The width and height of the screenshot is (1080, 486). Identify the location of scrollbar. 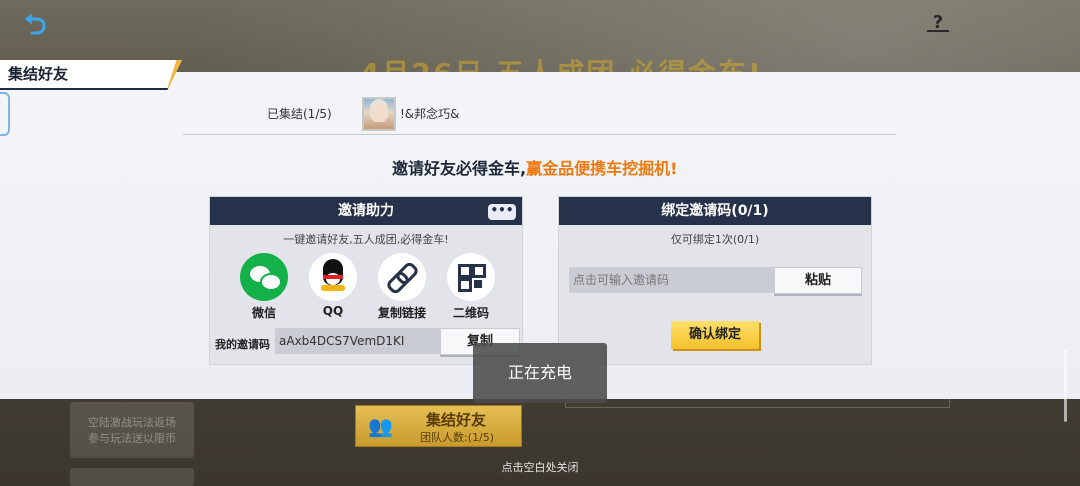
(1065, 386).